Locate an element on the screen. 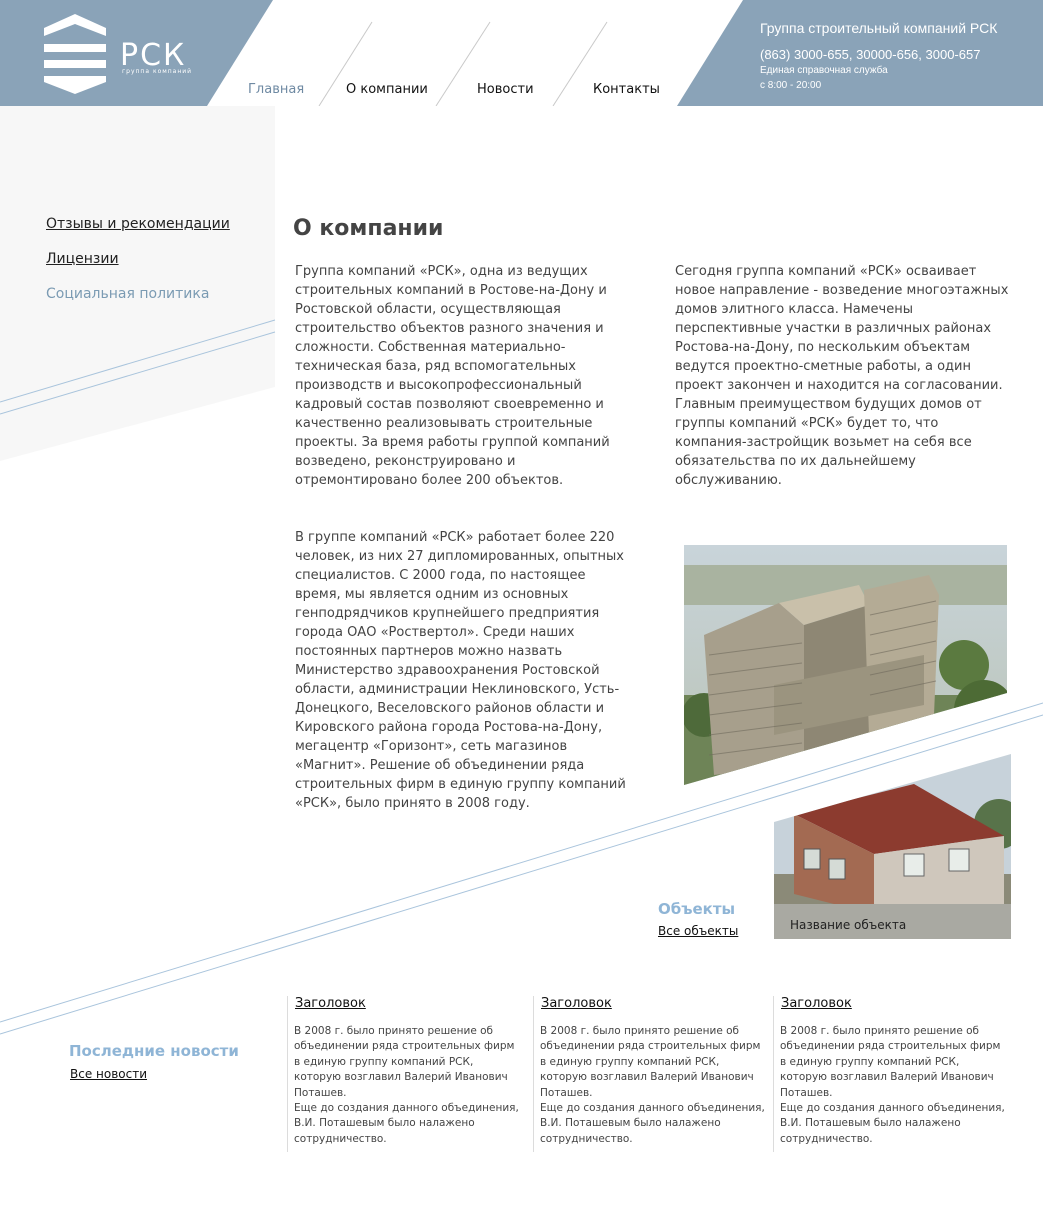  nav-contacts: Контакты is located at coordinates (626, 89).